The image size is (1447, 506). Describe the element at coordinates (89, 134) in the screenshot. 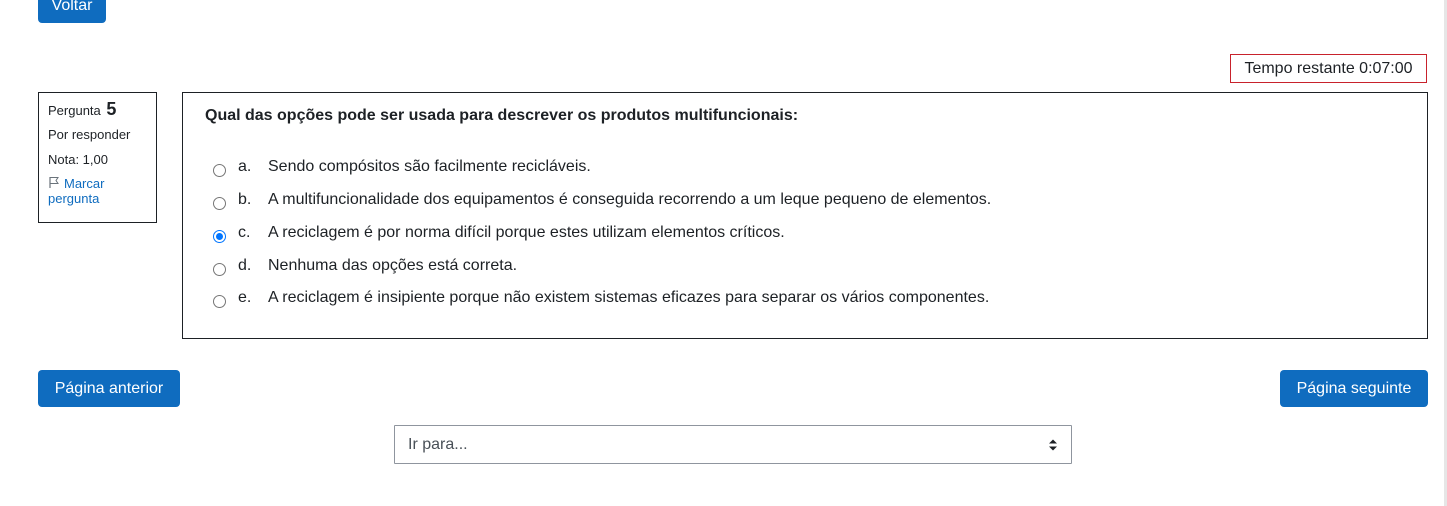

I see `question-state: Por responder` at that location.